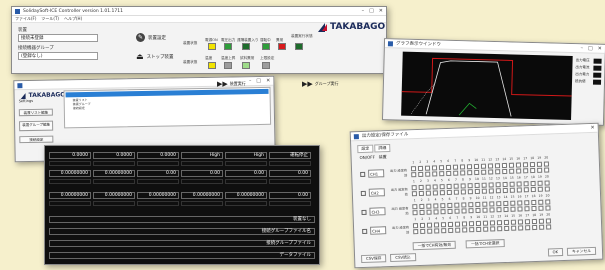 The image size is (605, 270). Describe the element at coordinates (151, 37) in the screenshot. I see `device-settings-button: ✎ 装置設定` at that location.